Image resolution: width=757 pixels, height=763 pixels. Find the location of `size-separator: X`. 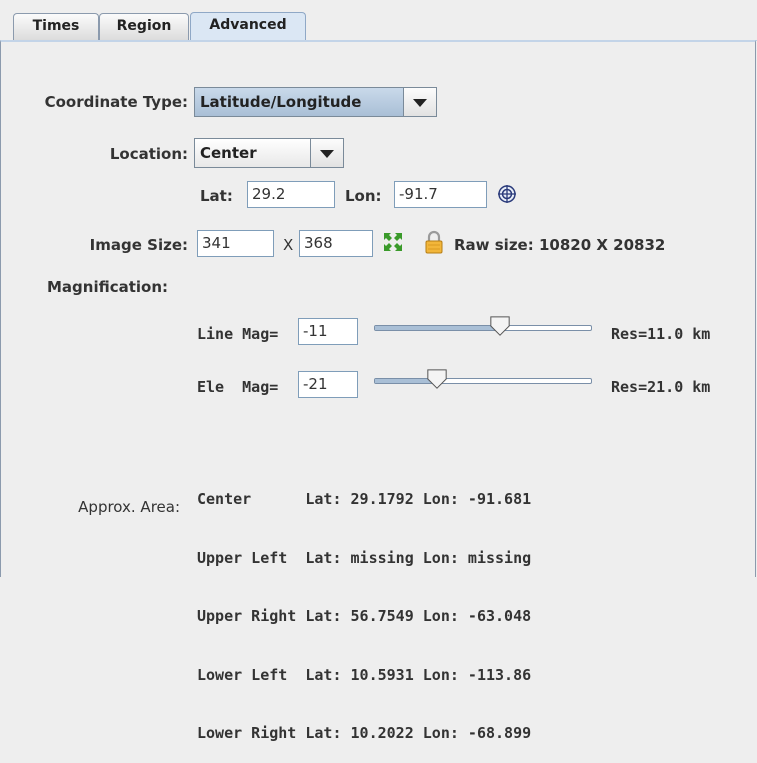

size-separator: X is located at coordinates (288, 245).